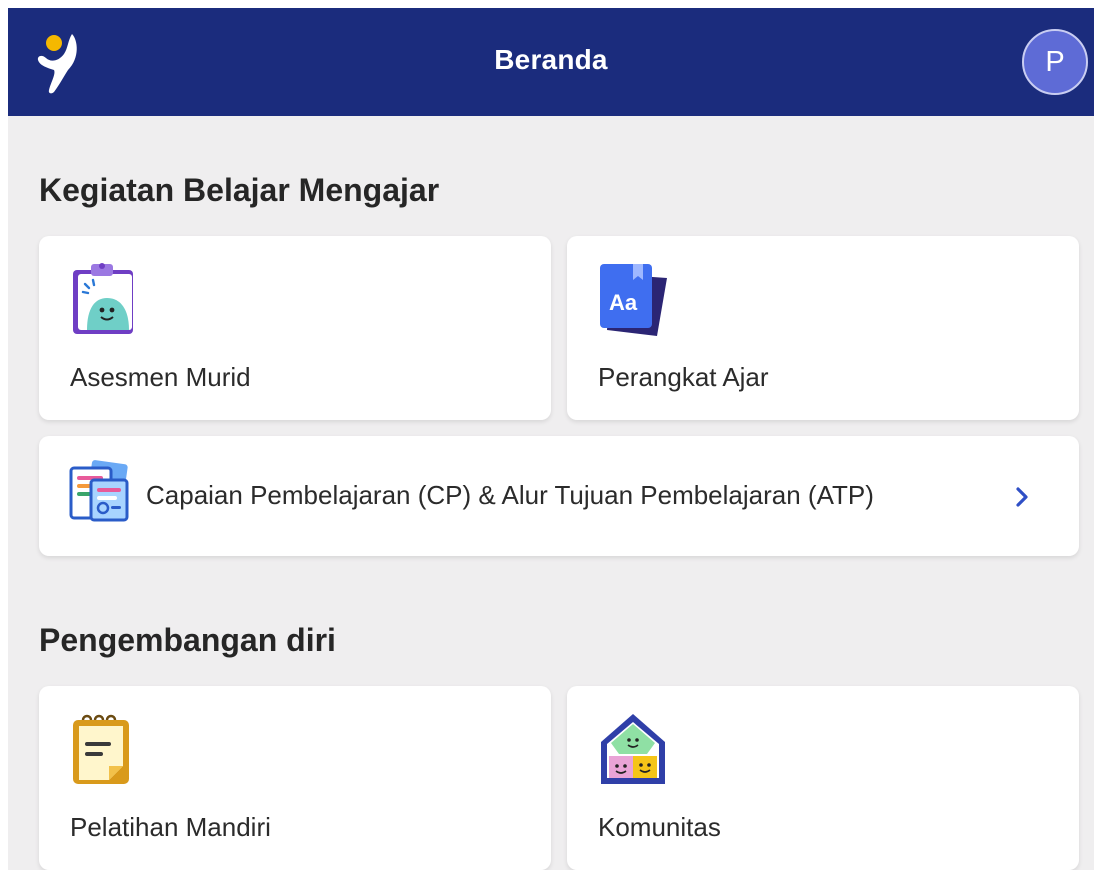 The height and width of the screenshot is (870, 1094). I want to click on card-pelatihan-mandiri: Pelatihan Mandiri, so click(295, 778).